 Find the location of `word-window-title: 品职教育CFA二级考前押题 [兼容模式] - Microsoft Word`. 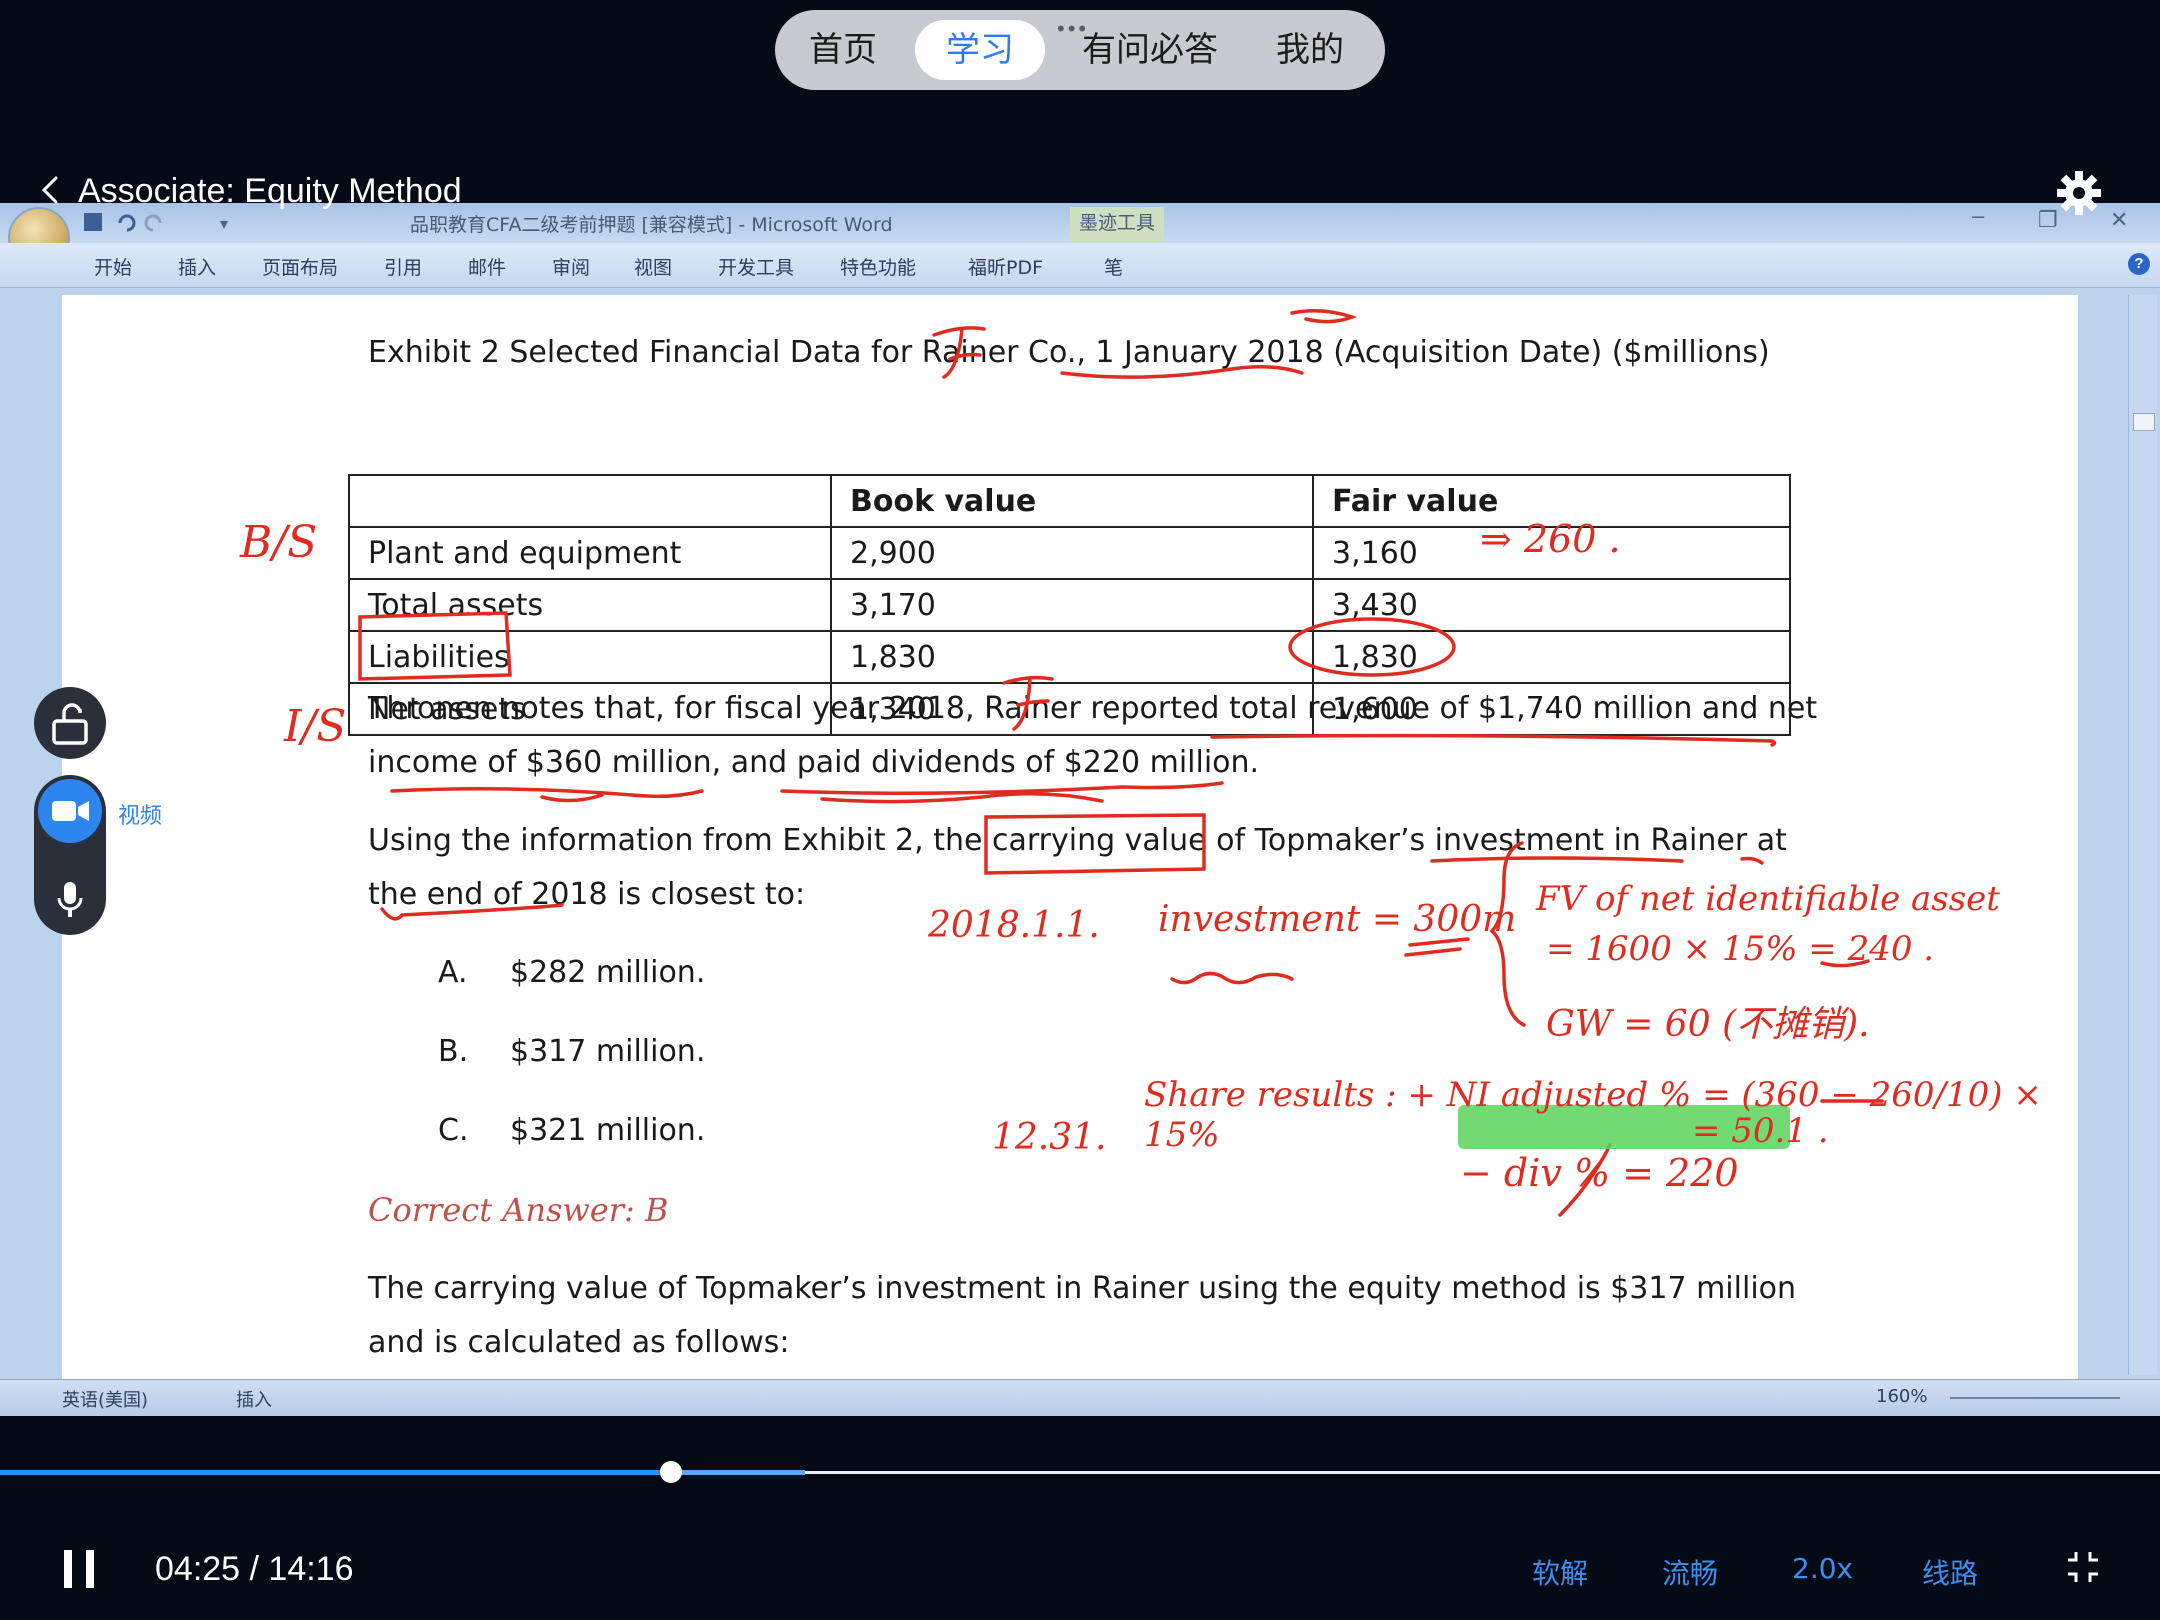

word-window-title: 品职教育CFA二级考前押题 [兼容模式] - Microsoft Word is located at coordinates (651, 225).